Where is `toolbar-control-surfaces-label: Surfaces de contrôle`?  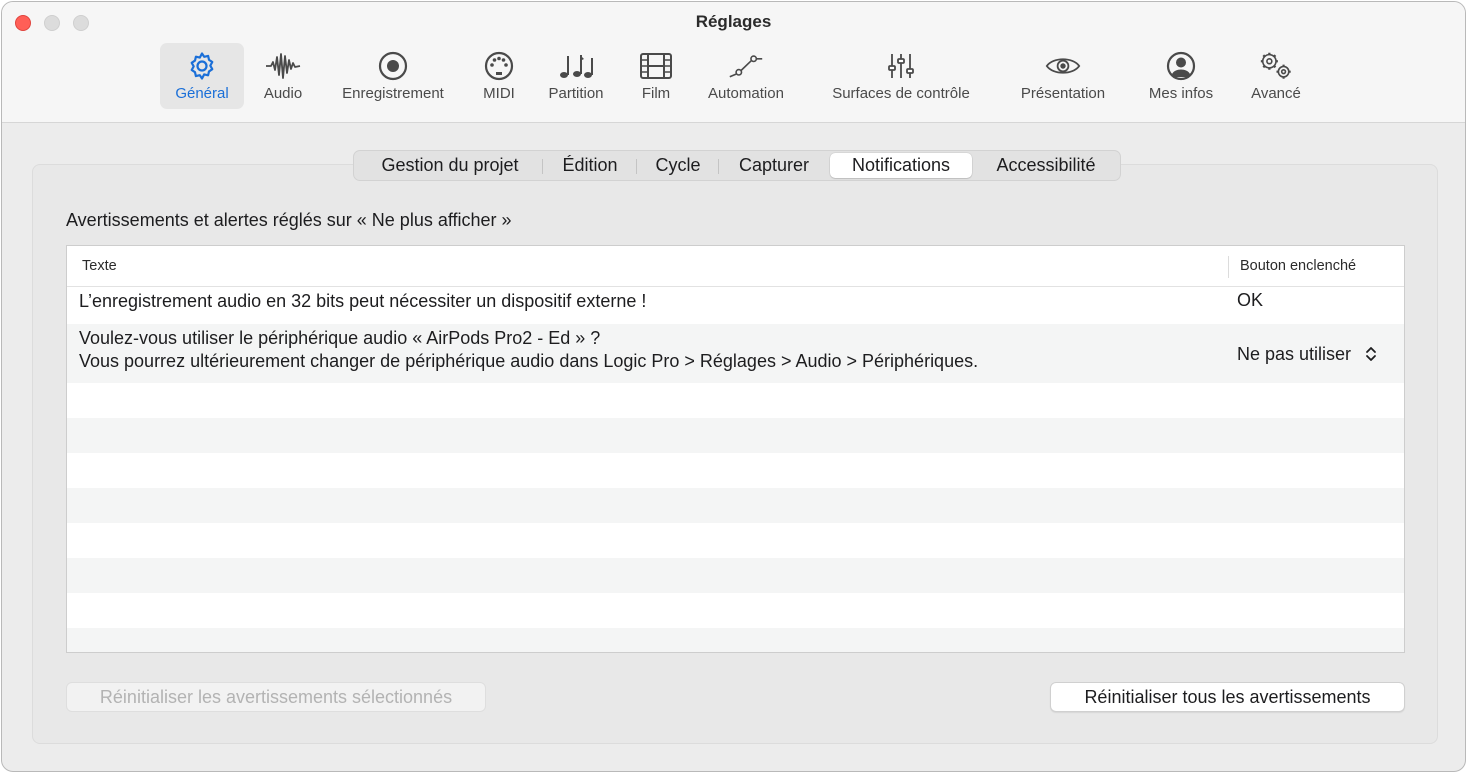 toolbar-control-surfaces-label: Surfaces de contrôle is located at coordinates (901, 93).